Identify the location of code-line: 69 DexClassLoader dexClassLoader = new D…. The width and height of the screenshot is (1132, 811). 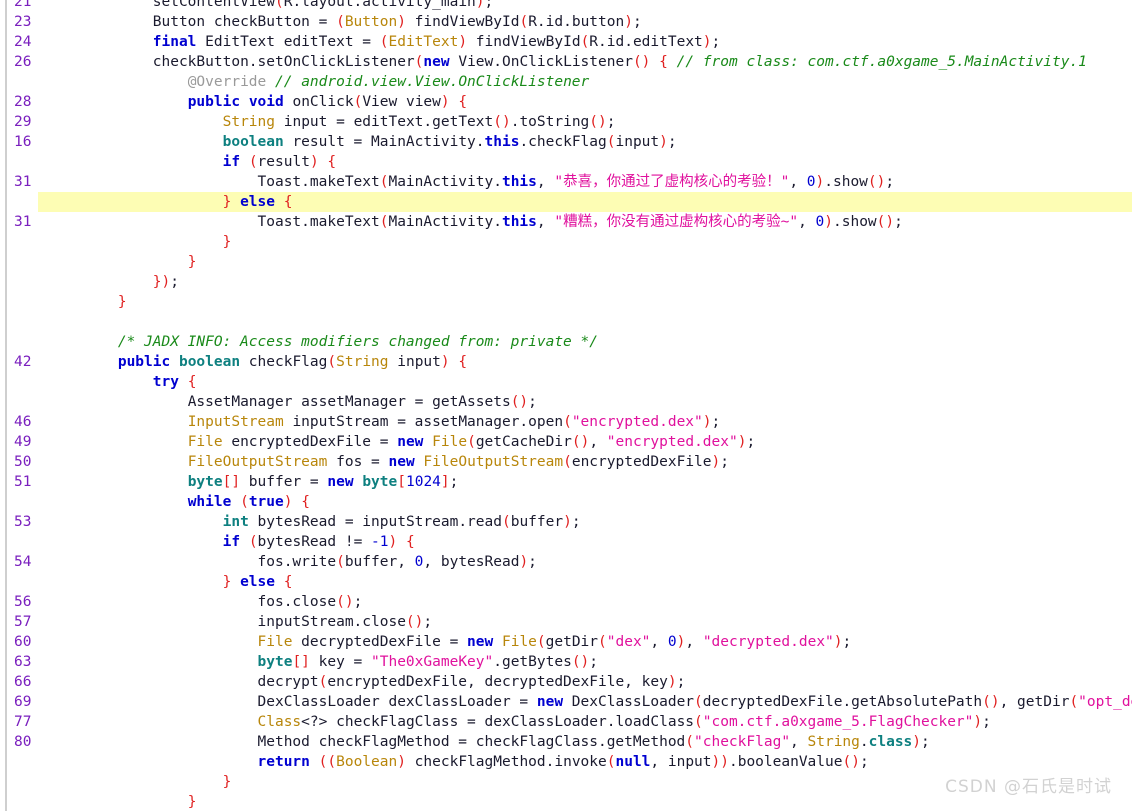
(566, 702).